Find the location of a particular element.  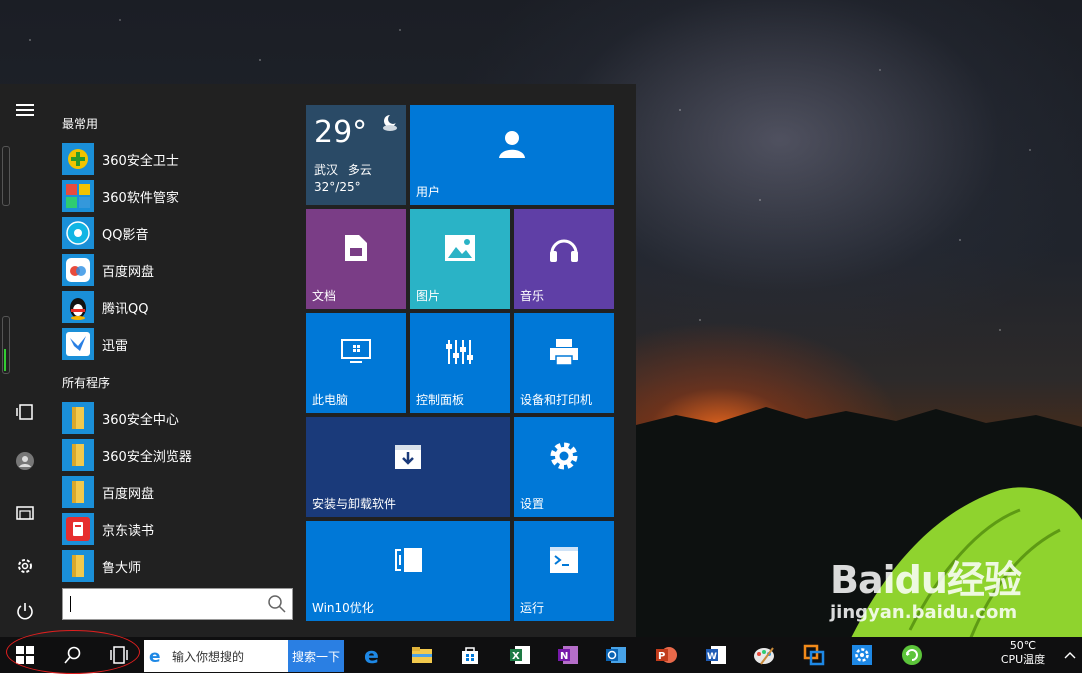

list-item: 360安全卫士 is located at coordinates (182, 159).